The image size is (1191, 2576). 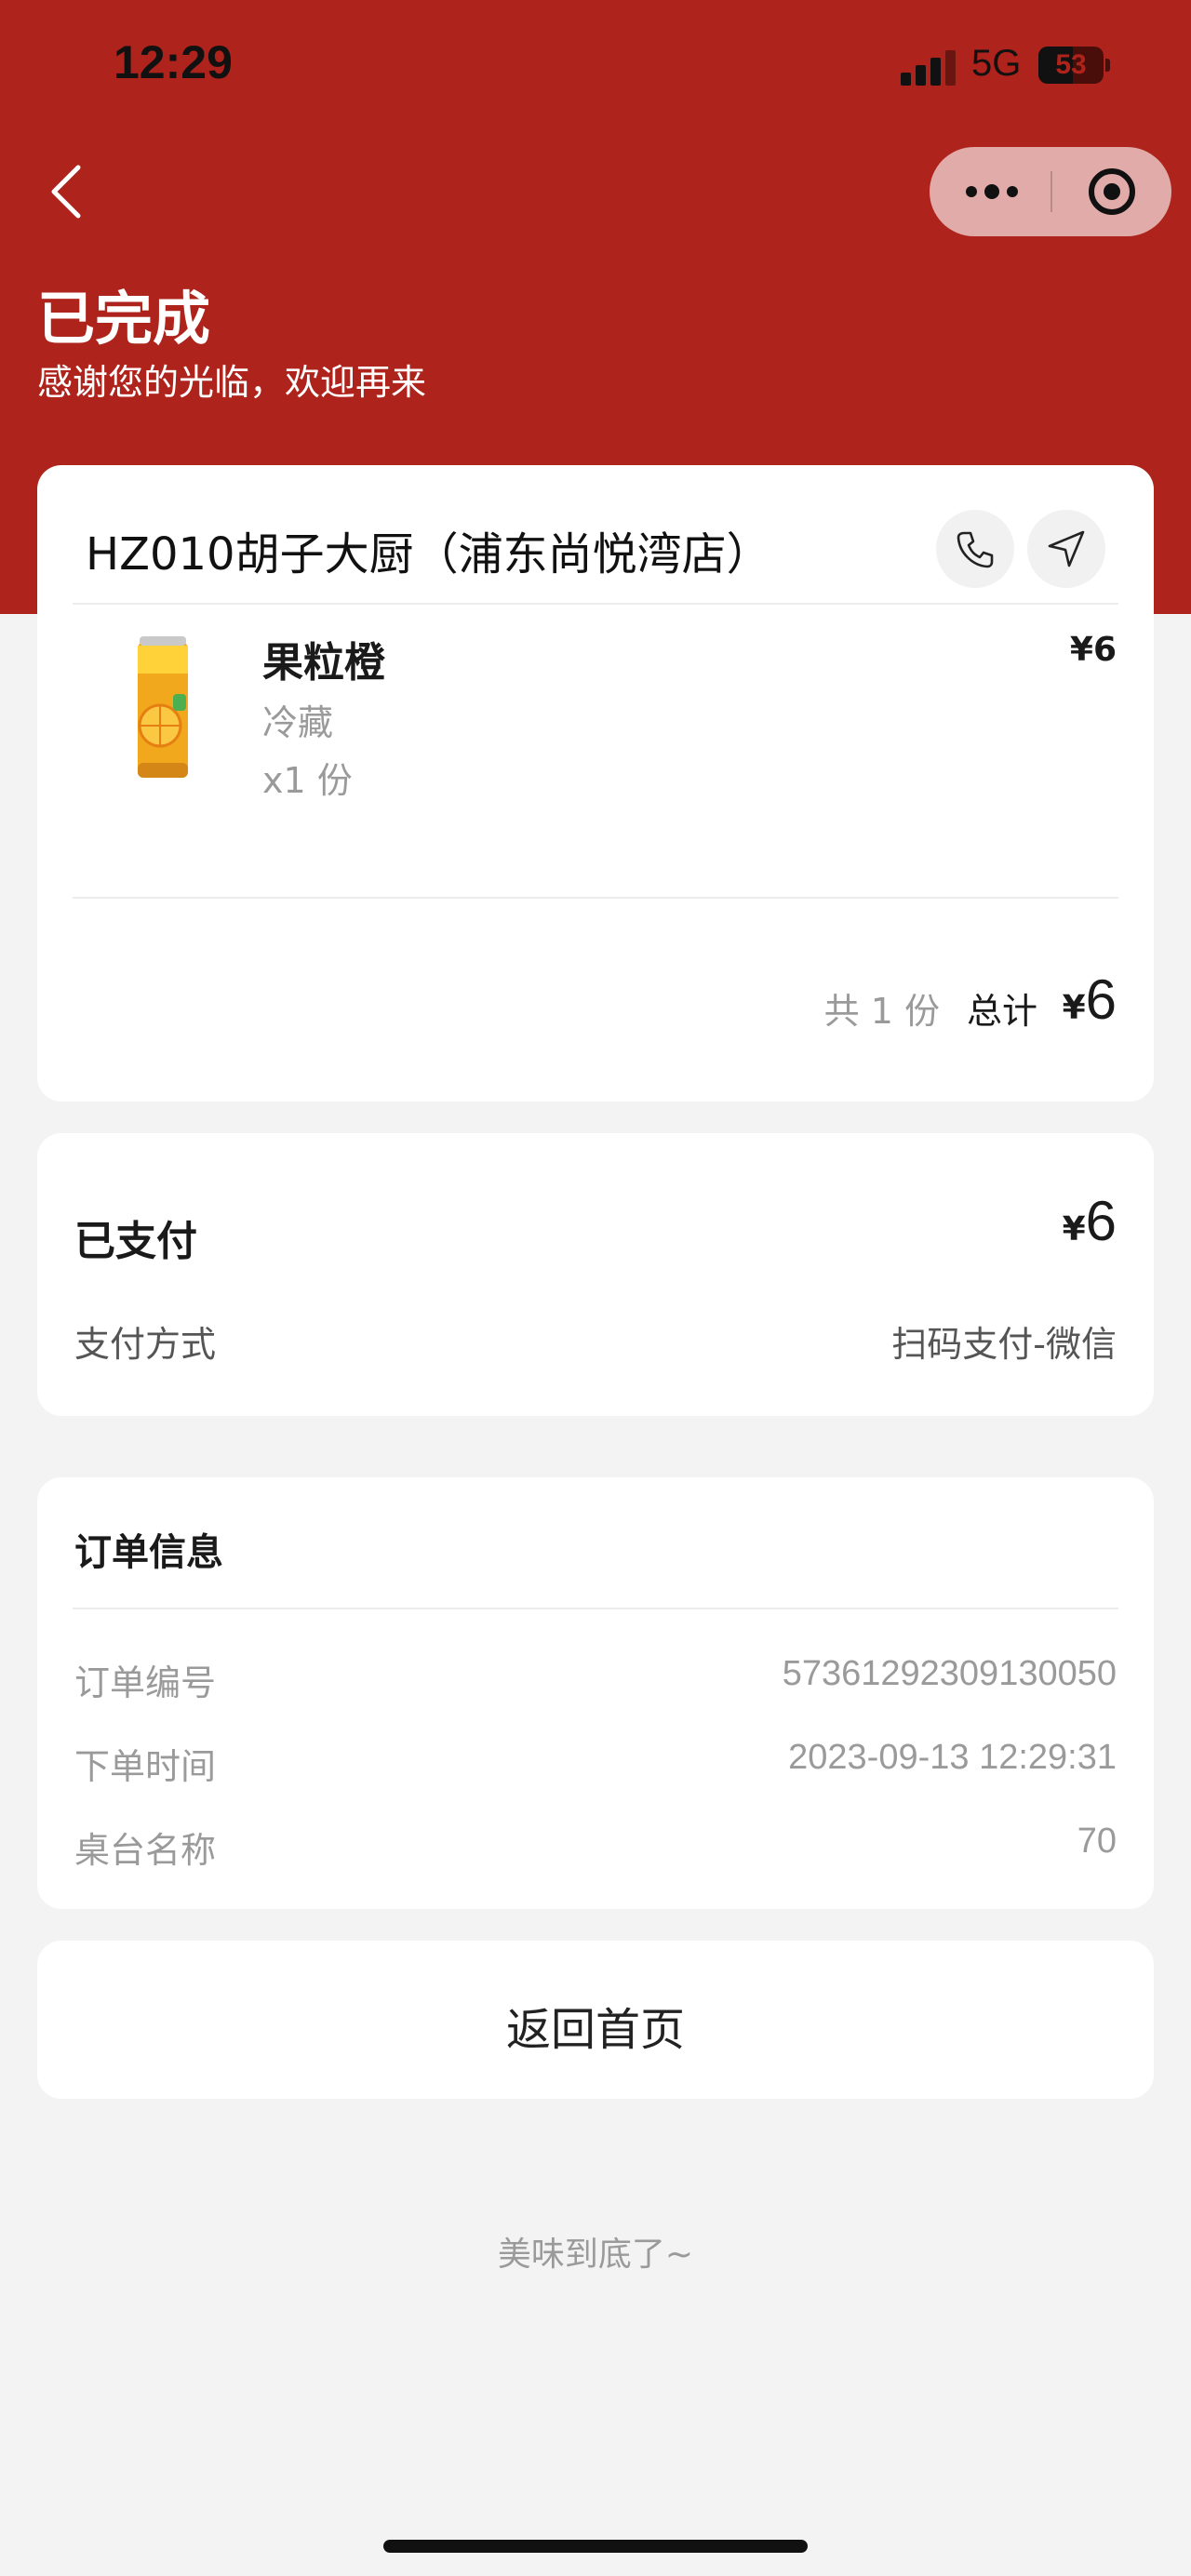 I want to click on order-time-value: 2023-09-13 12:29:31, so click(x=952, y=1757).